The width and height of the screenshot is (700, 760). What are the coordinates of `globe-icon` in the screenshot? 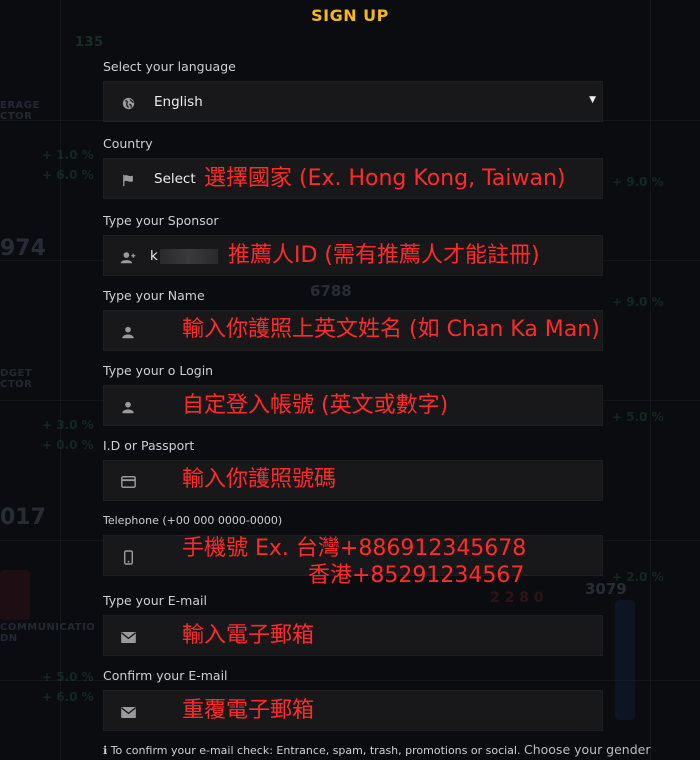 It's located at (128, 103).